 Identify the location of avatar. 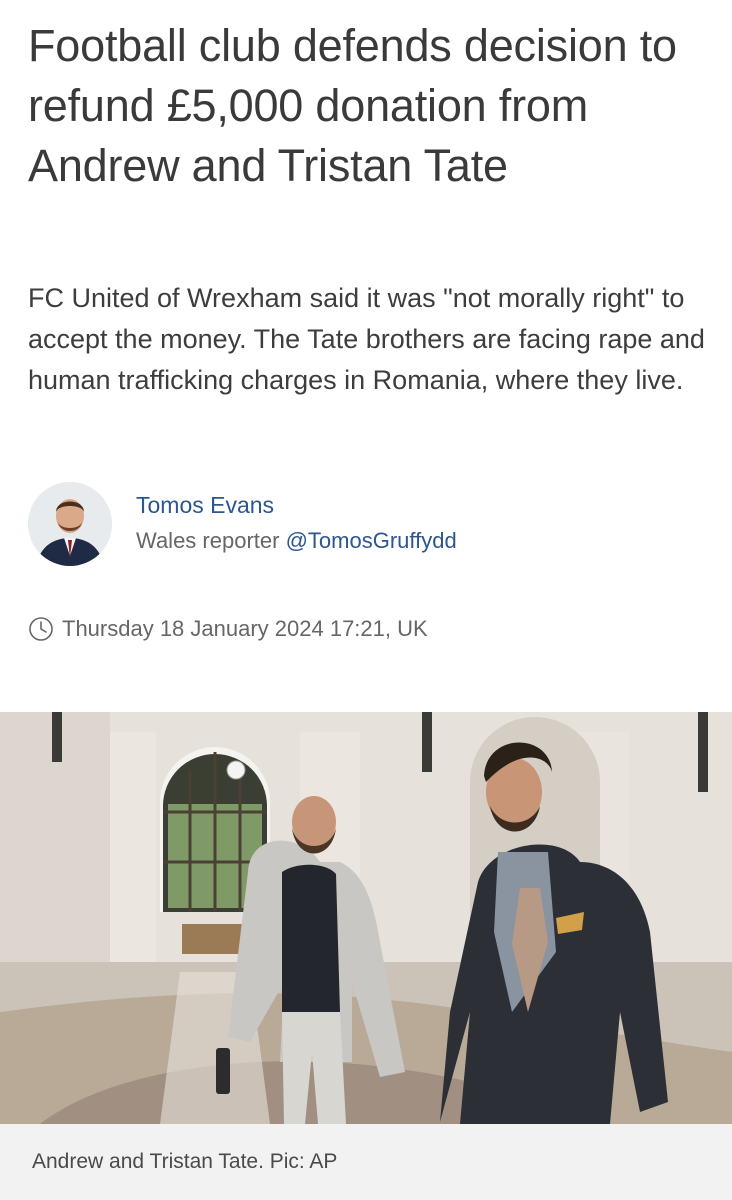
(70, 524).